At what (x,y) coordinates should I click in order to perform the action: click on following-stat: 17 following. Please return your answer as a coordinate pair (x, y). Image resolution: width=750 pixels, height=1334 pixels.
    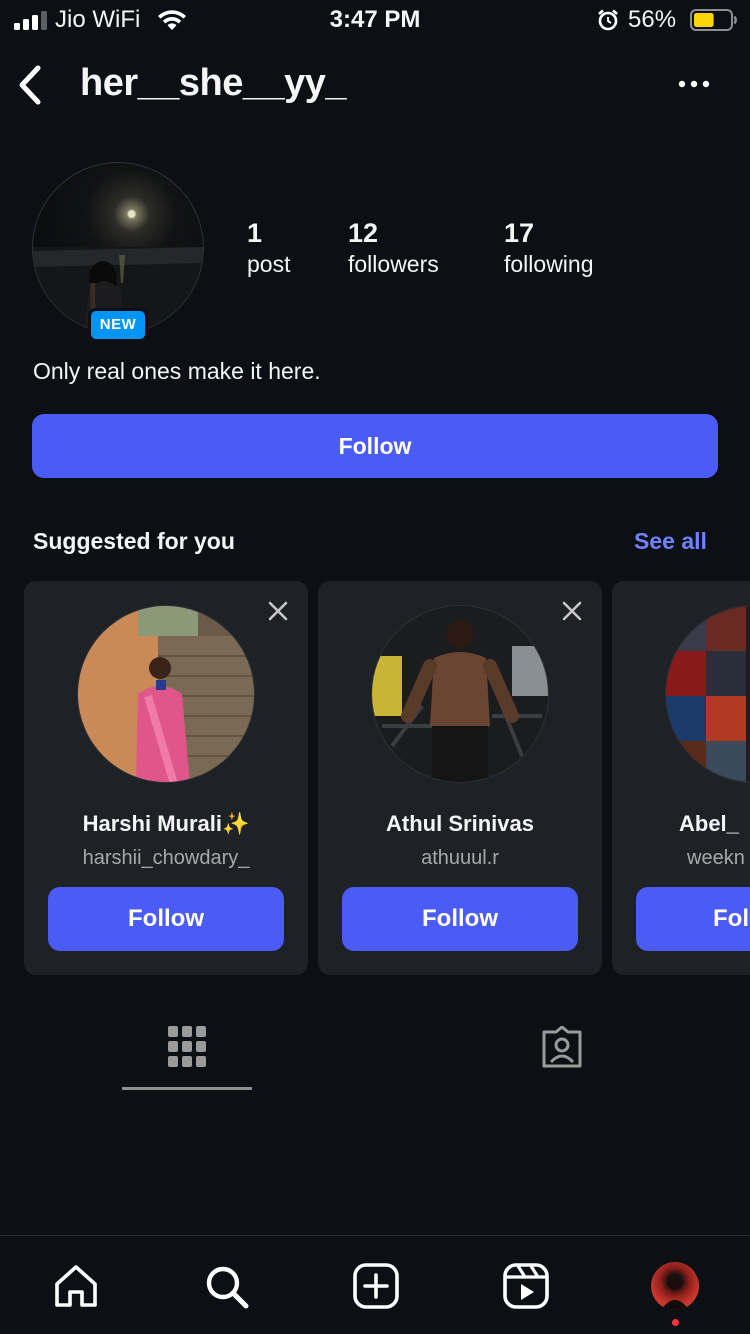
    Looking at the image, I should click on (549, 248).